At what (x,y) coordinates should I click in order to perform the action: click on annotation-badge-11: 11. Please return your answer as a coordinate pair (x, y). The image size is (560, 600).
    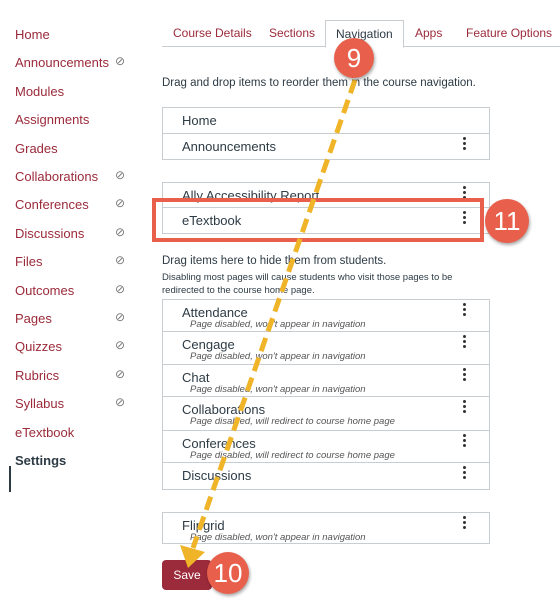
    Looking at the image, I should click on (507, 221).